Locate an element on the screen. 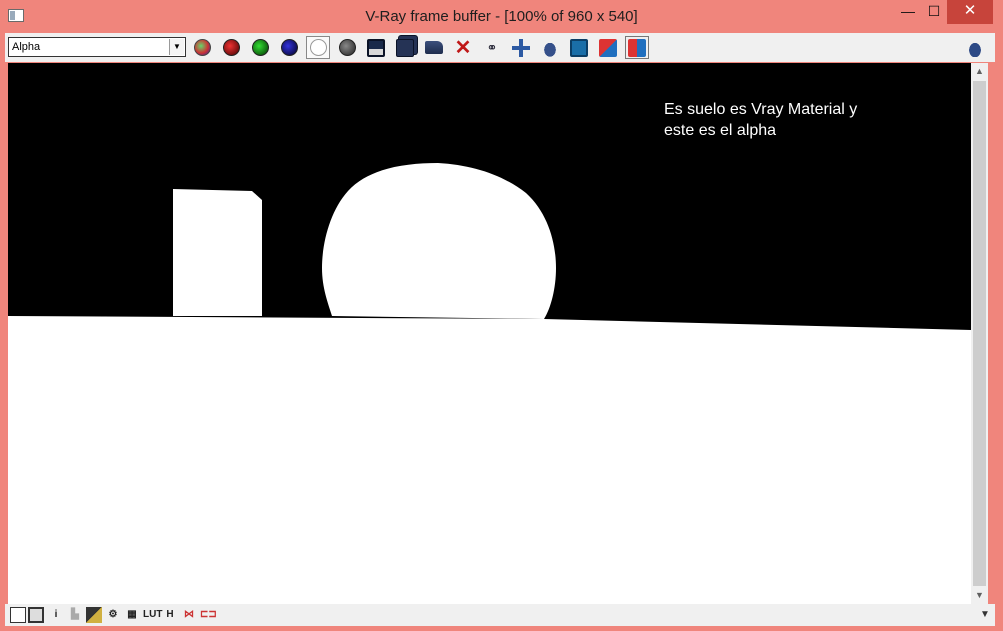  track-mouse-button: ⚭ is located at coordinates (492, 47).